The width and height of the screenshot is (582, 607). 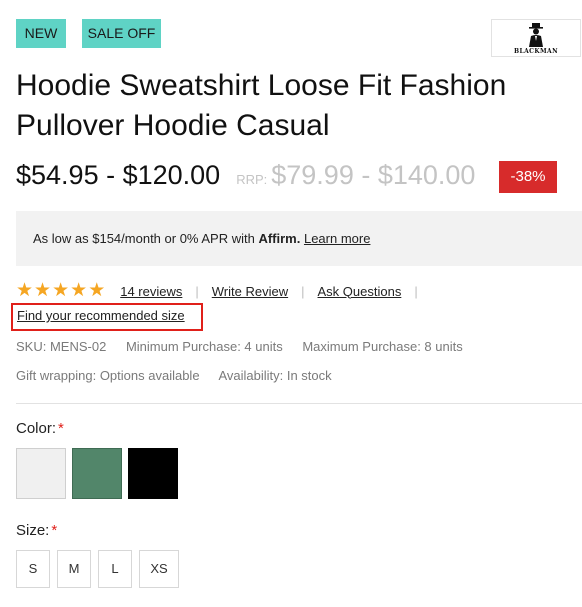 What do you see at coordinates (108, 375) in the screenshot?
I see `gift-wrapping: Gift wrapping: Options available` at bounding box center [108, 375].